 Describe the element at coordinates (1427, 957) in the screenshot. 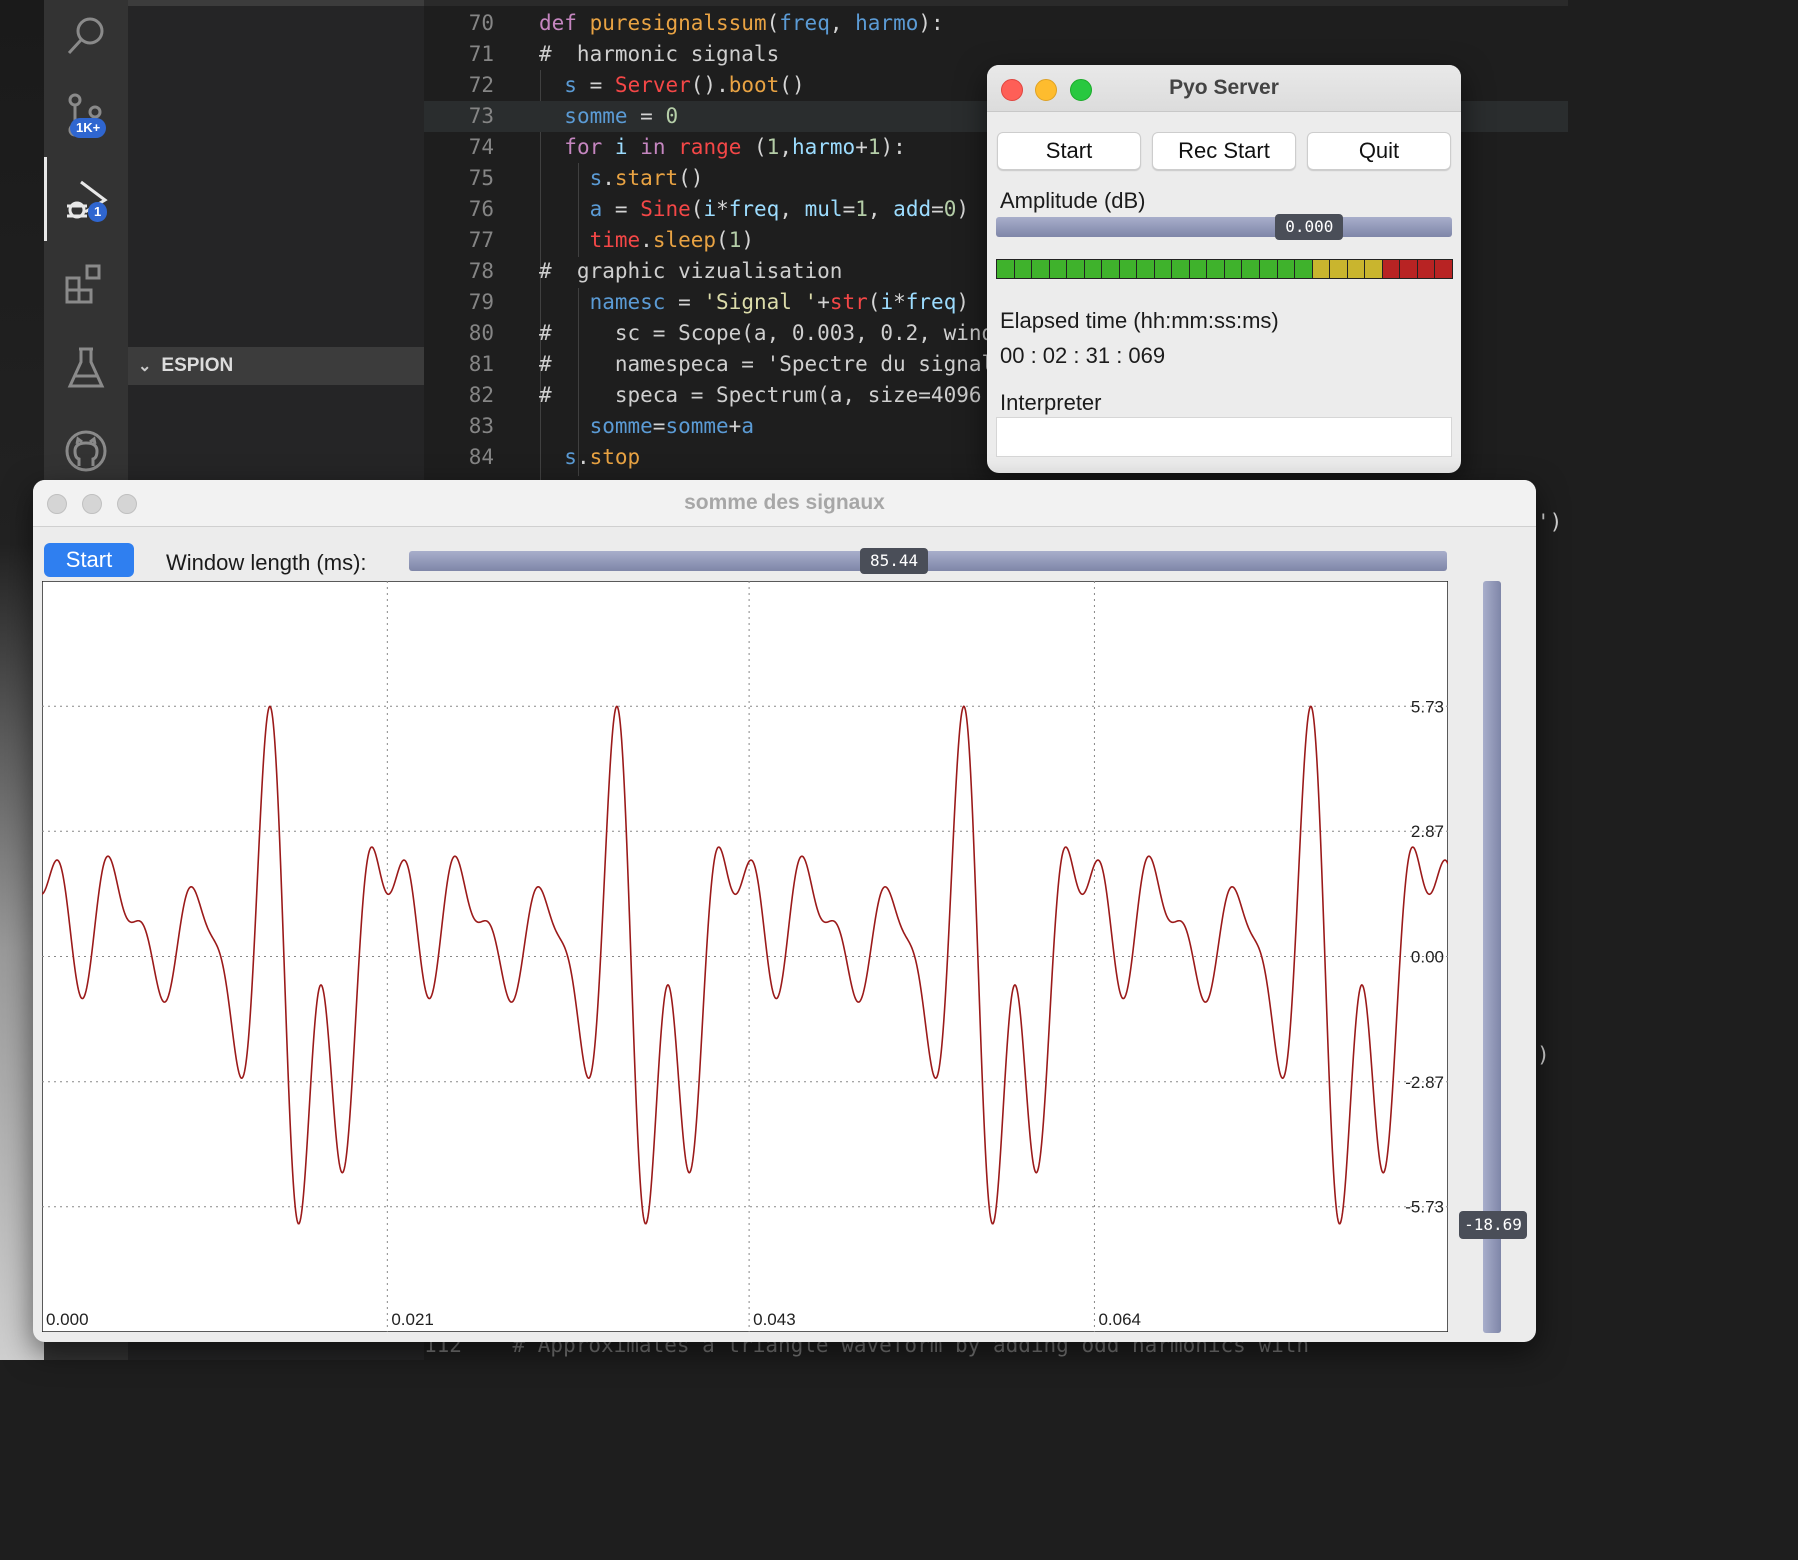

I see `y-tick-label: 0.00` at that location.